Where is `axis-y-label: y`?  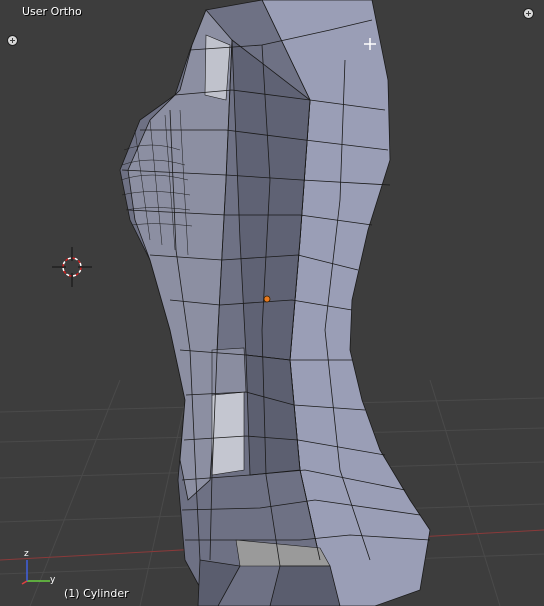
axis-y-label: y is located at coordinates (53, 580).